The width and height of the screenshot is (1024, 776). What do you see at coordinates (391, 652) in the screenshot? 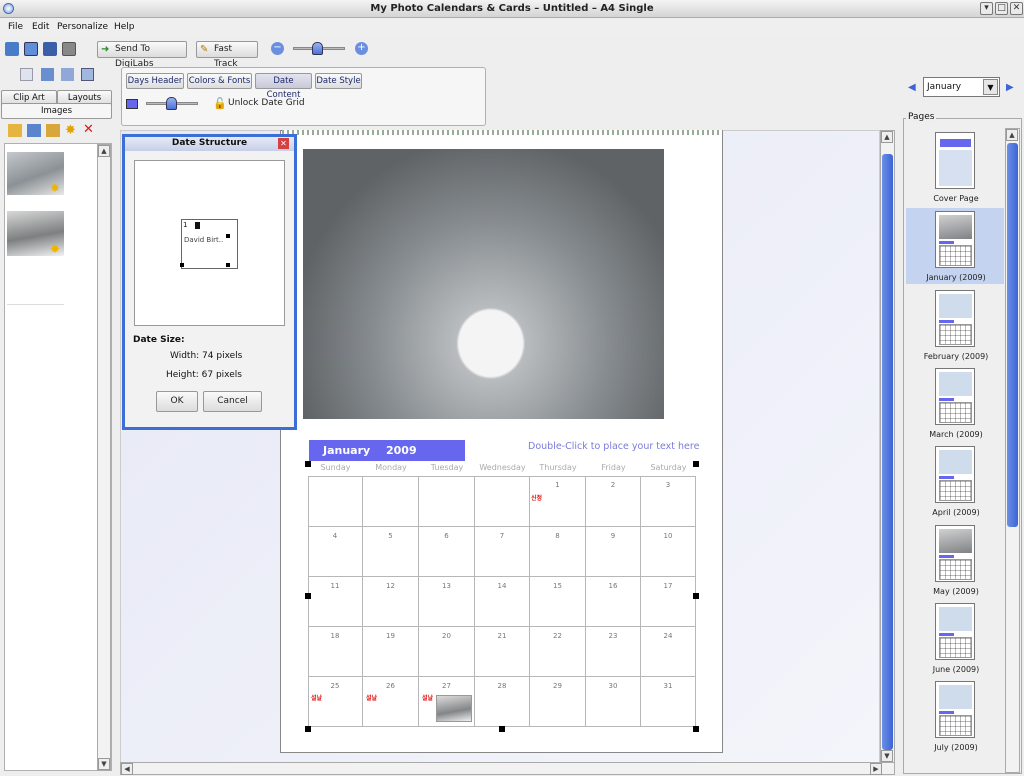
I see `date-cell: 19` at bounding box center [391, 652].